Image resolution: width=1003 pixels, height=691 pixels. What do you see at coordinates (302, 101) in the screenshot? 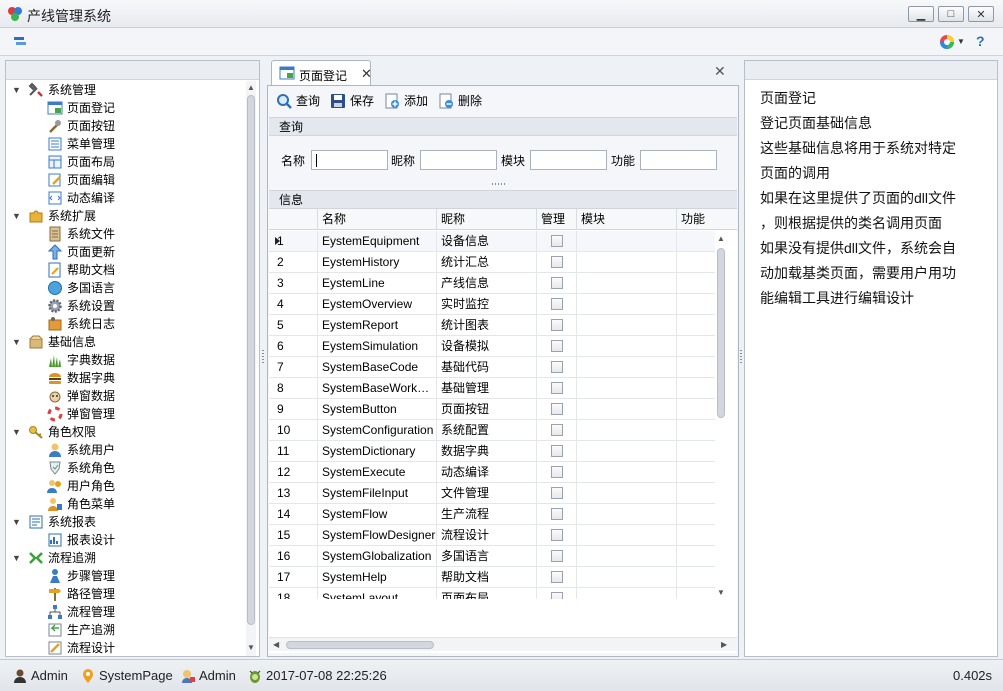
I see `query-button: 查询` at bounding box center [302, 101].